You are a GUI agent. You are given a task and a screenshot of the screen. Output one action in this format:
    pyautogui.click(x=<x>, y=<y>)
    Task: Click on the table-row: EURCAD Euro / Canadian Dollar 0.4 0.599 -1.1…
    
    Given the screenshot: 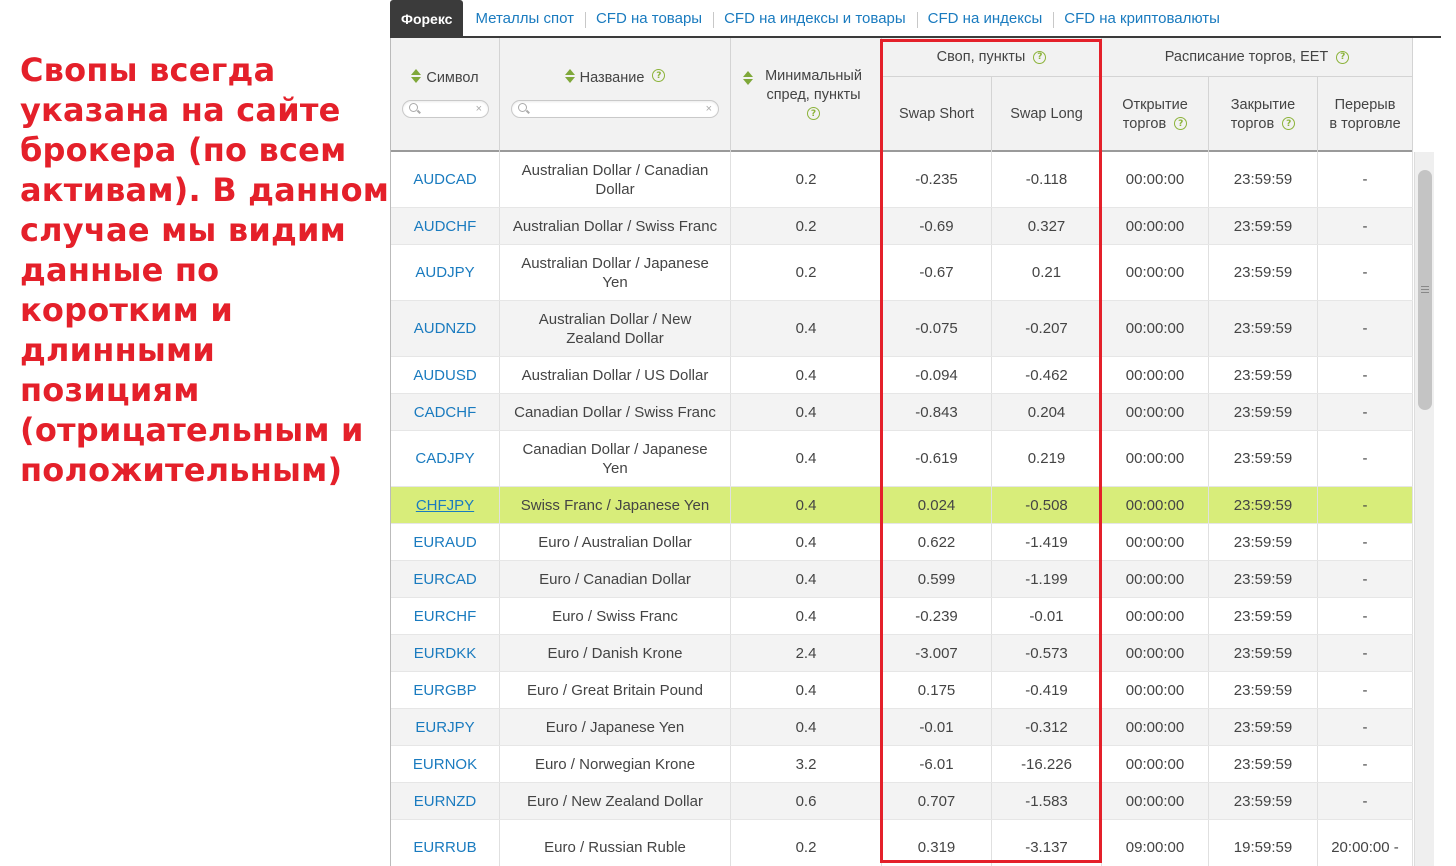 What is the action you would take?
    pyautogui.click(x=902, y=579)
    